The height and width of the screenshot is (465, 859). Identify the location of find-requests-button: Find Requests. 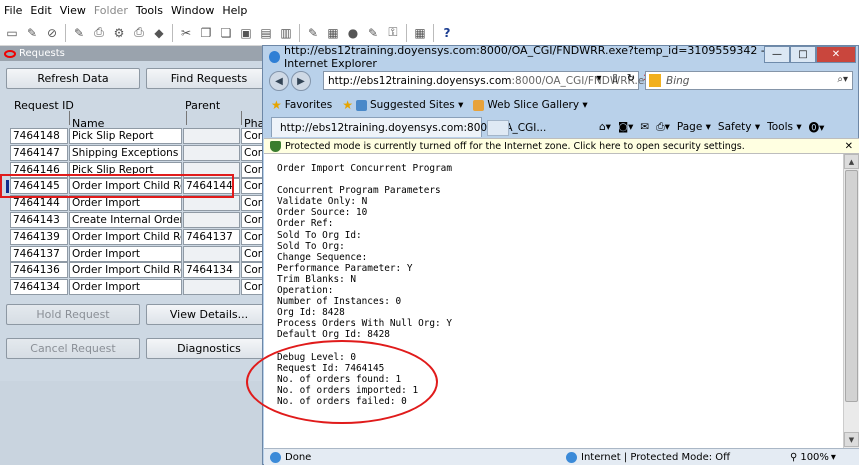
(209, 78).